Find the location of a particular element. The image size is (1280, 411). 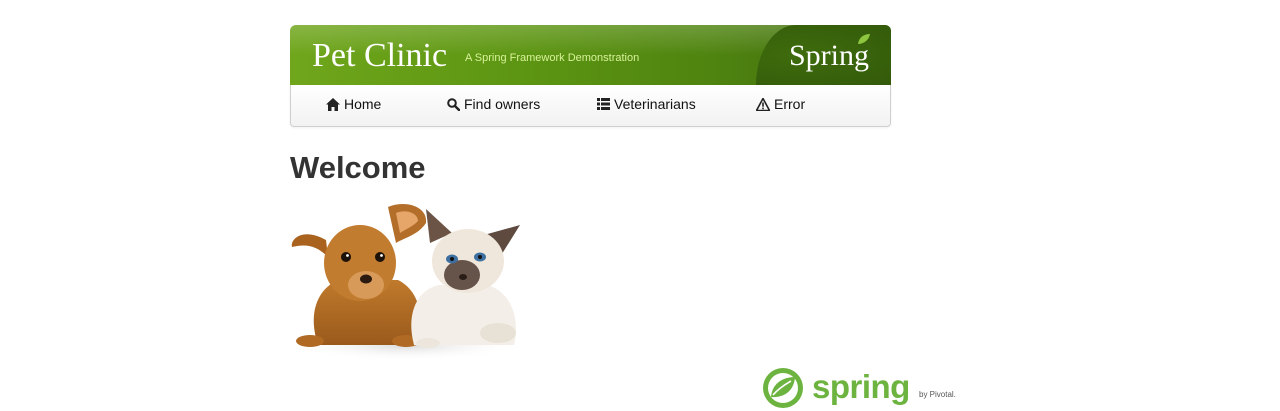

spring-footer-logo: spring by Pivotal. is located at coordinates (862, 388).